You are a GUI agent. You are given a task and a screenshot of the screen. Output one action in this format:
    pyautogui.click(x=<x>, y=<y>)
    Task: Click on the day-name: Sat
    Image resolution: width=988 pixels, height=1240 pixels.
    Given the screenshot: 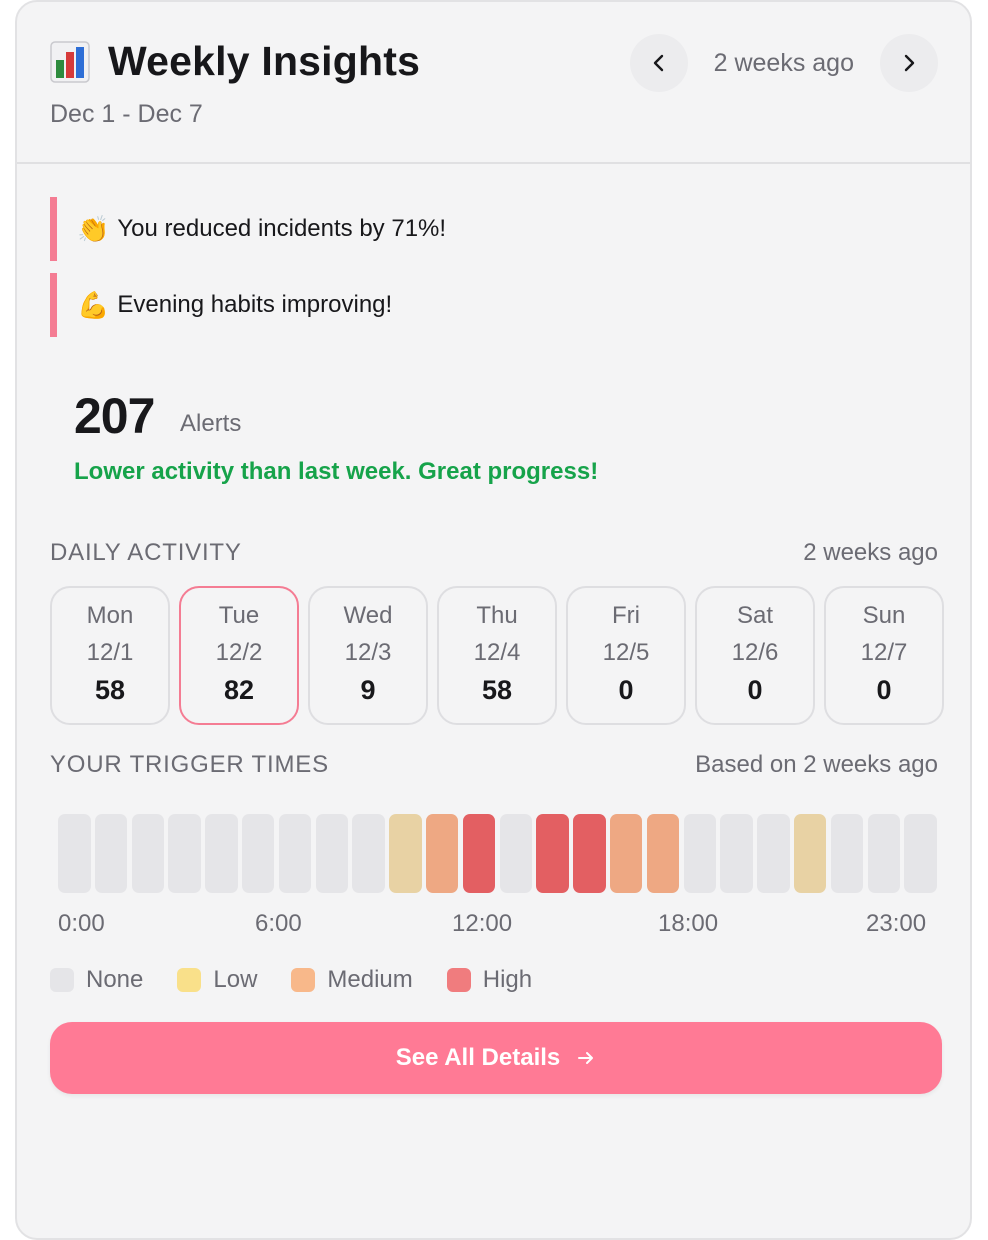 What is the action you would take?
    pyautogui.click(x=755, y=615)
    